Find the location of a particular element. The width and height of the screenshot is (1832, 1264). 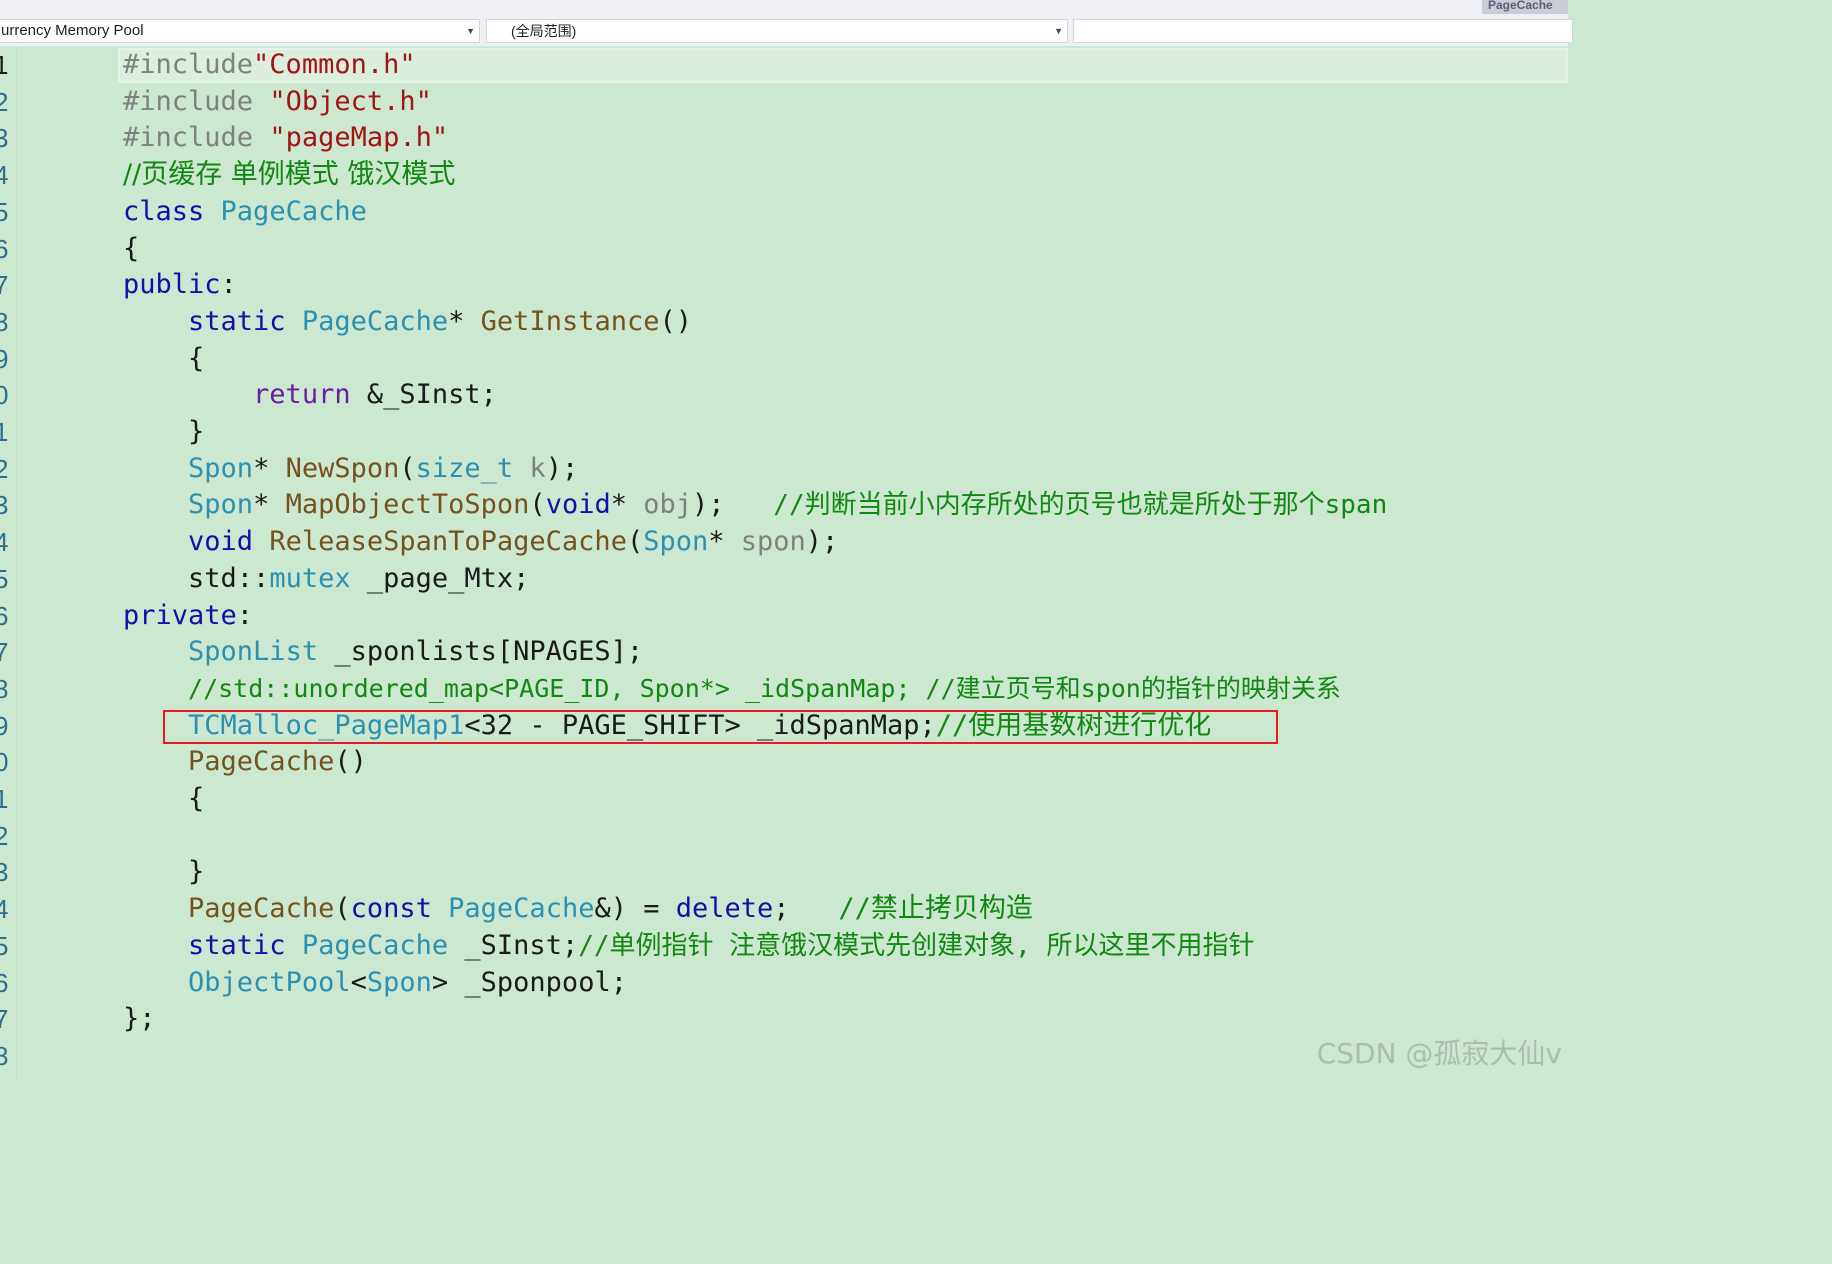

project-dropdown: urrency Memory Pool ▼ is located at coordinates (240, 31).